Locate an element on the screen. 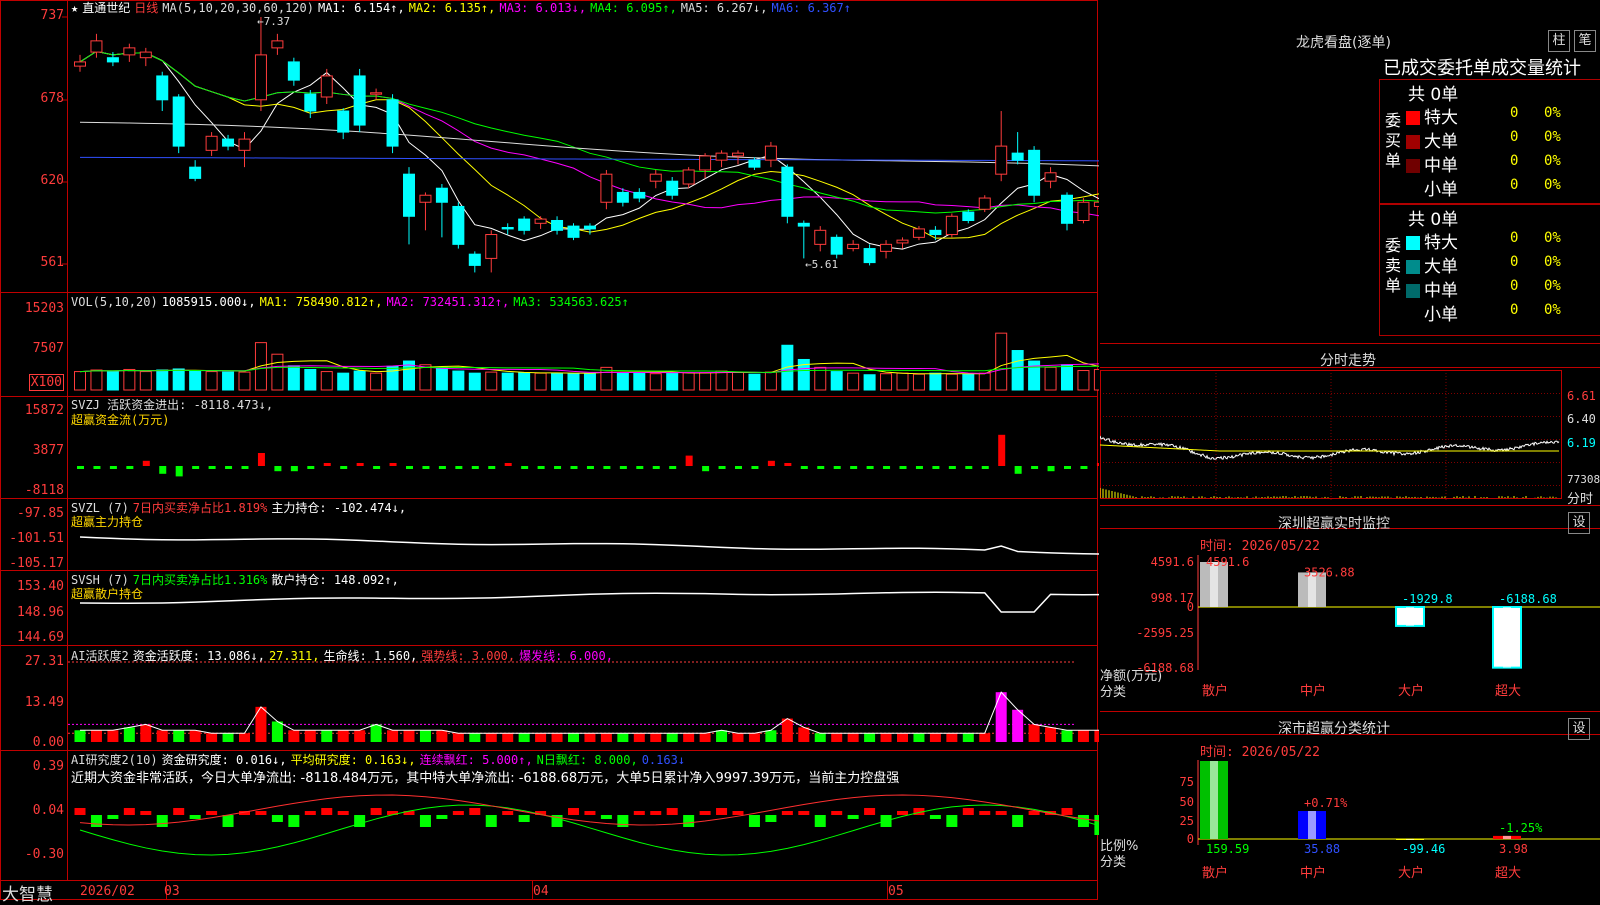 Image resolution: width=1600 pixels, height=905 pixels. value-label: -6188.68 is located at coordinates (1528, 599).